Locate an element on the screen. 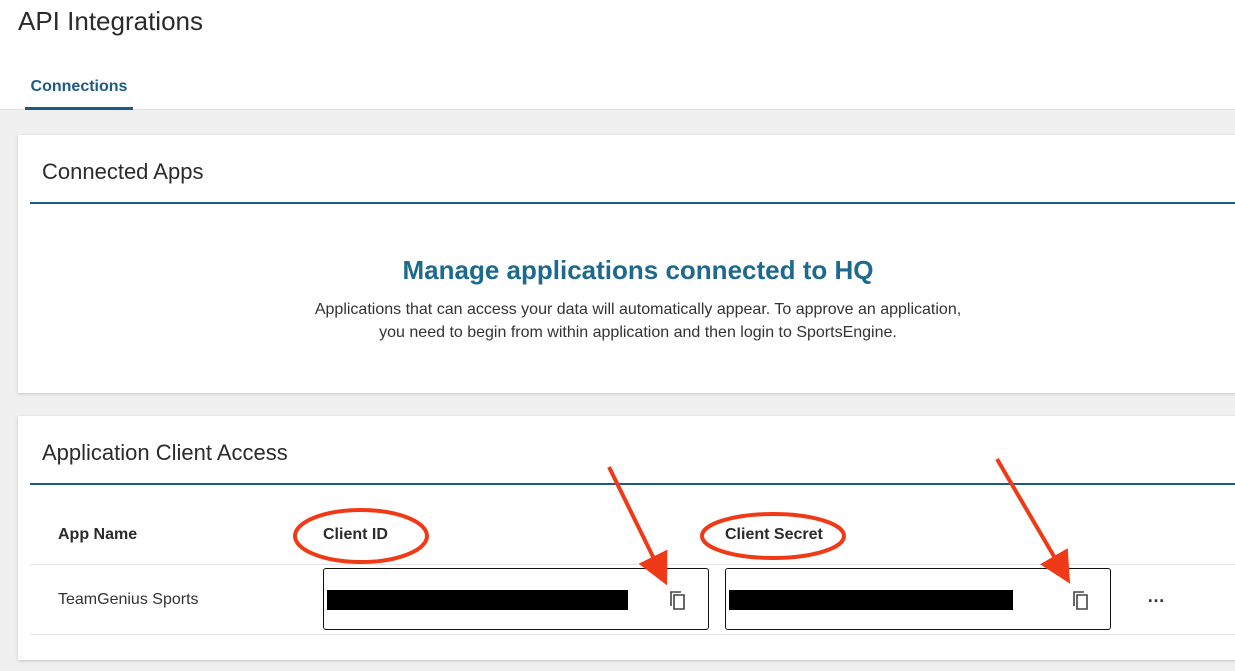 Image resolution: width=1235 pixels, height=671 pixels. connected-apps-heading: Connected Apps is located at coordinates (123, 171).